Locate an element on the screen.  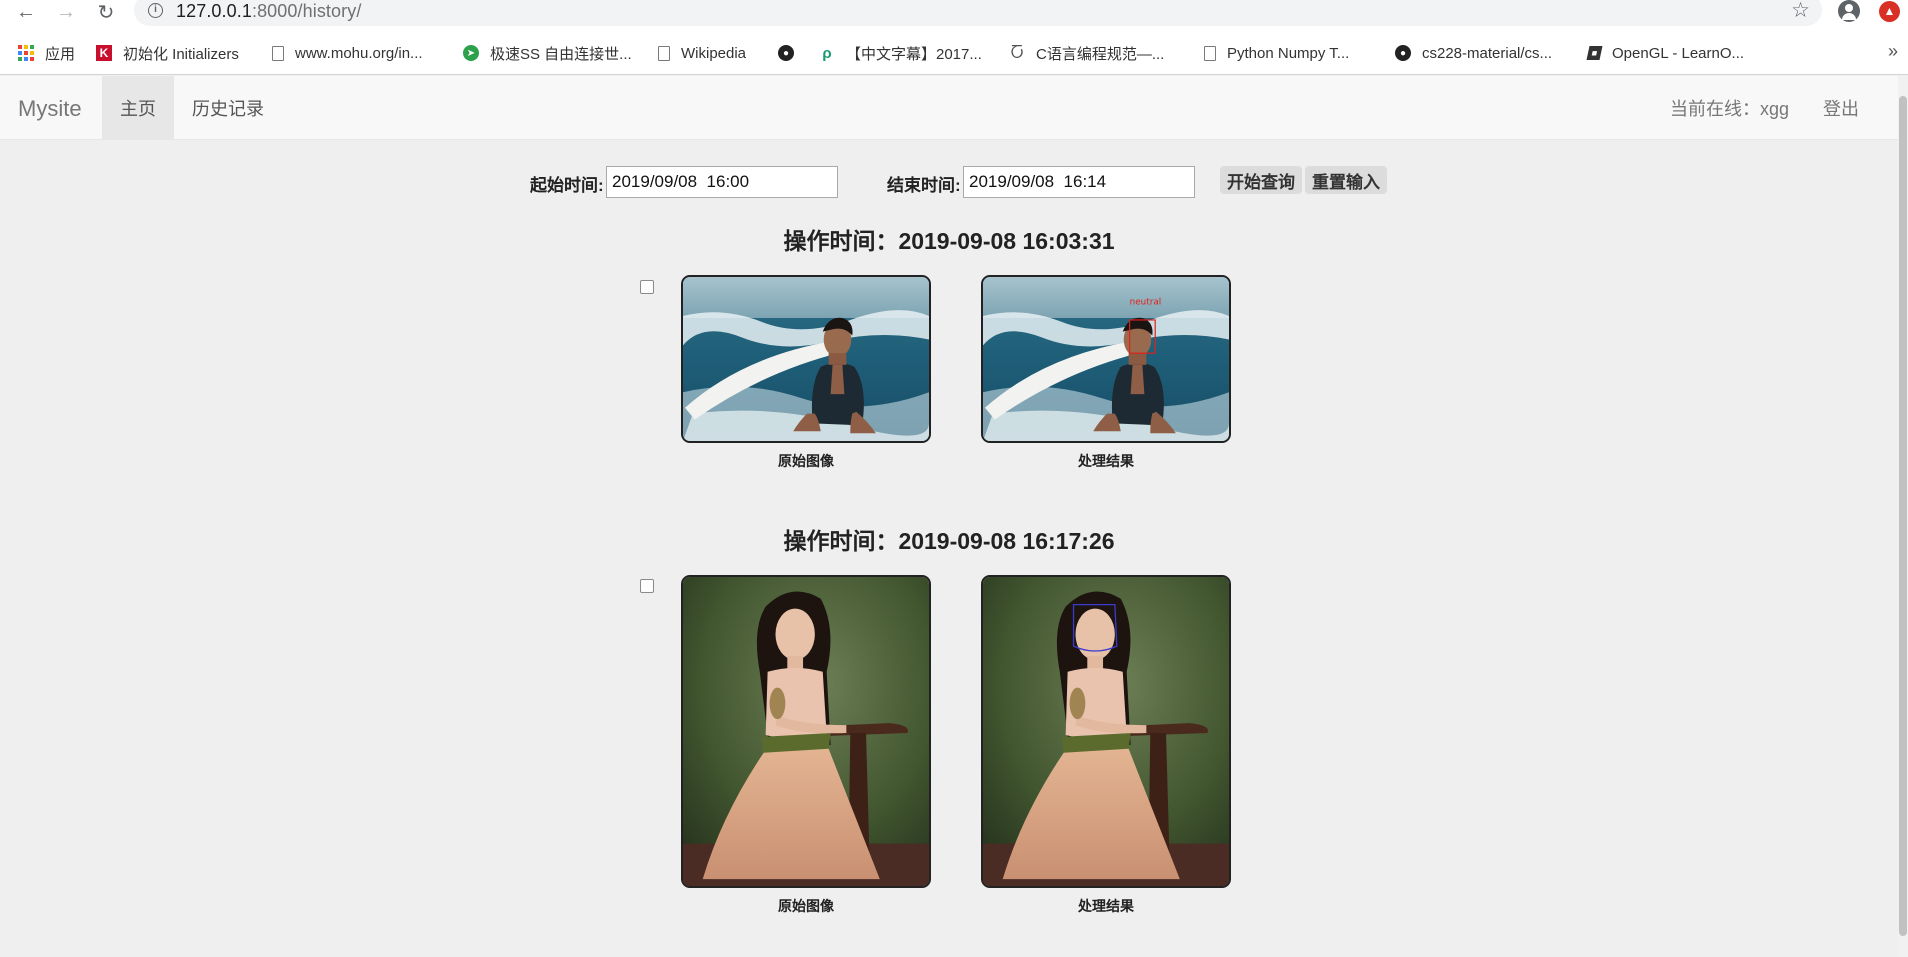
portrait-photo-annotated is located at coordinates (1106, 731).